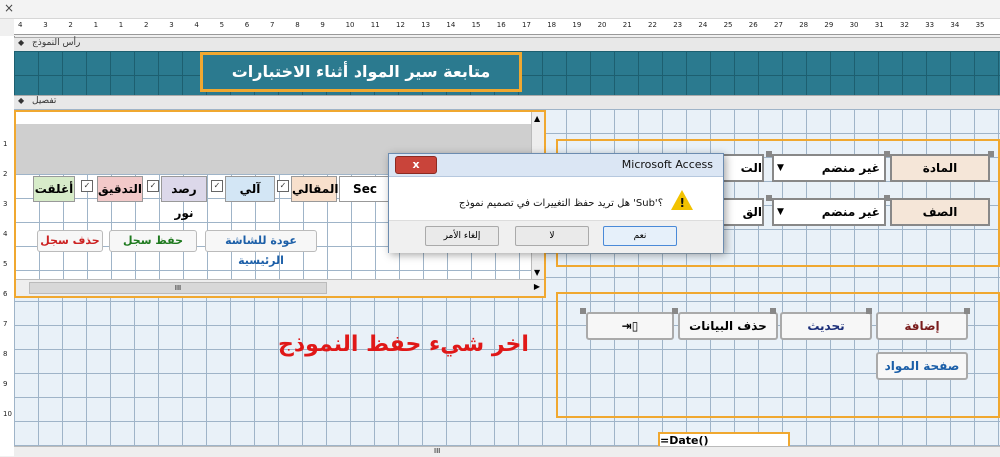 This screenshot has width=1000, height=457. Describe the element at coordinates (462, 236) in the screenshot. I see `cancel-button: إلغاء الأمر` at that location.